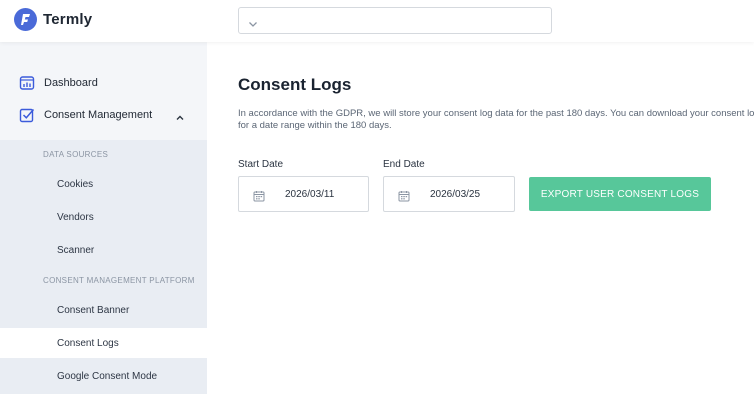 This screenshot has height=394, width=754. Describe the element at coordinates (620, 194) in the screenshot. I see `export-consent-logs-button: EXPORT USER CONSENT LOGS` at that location.